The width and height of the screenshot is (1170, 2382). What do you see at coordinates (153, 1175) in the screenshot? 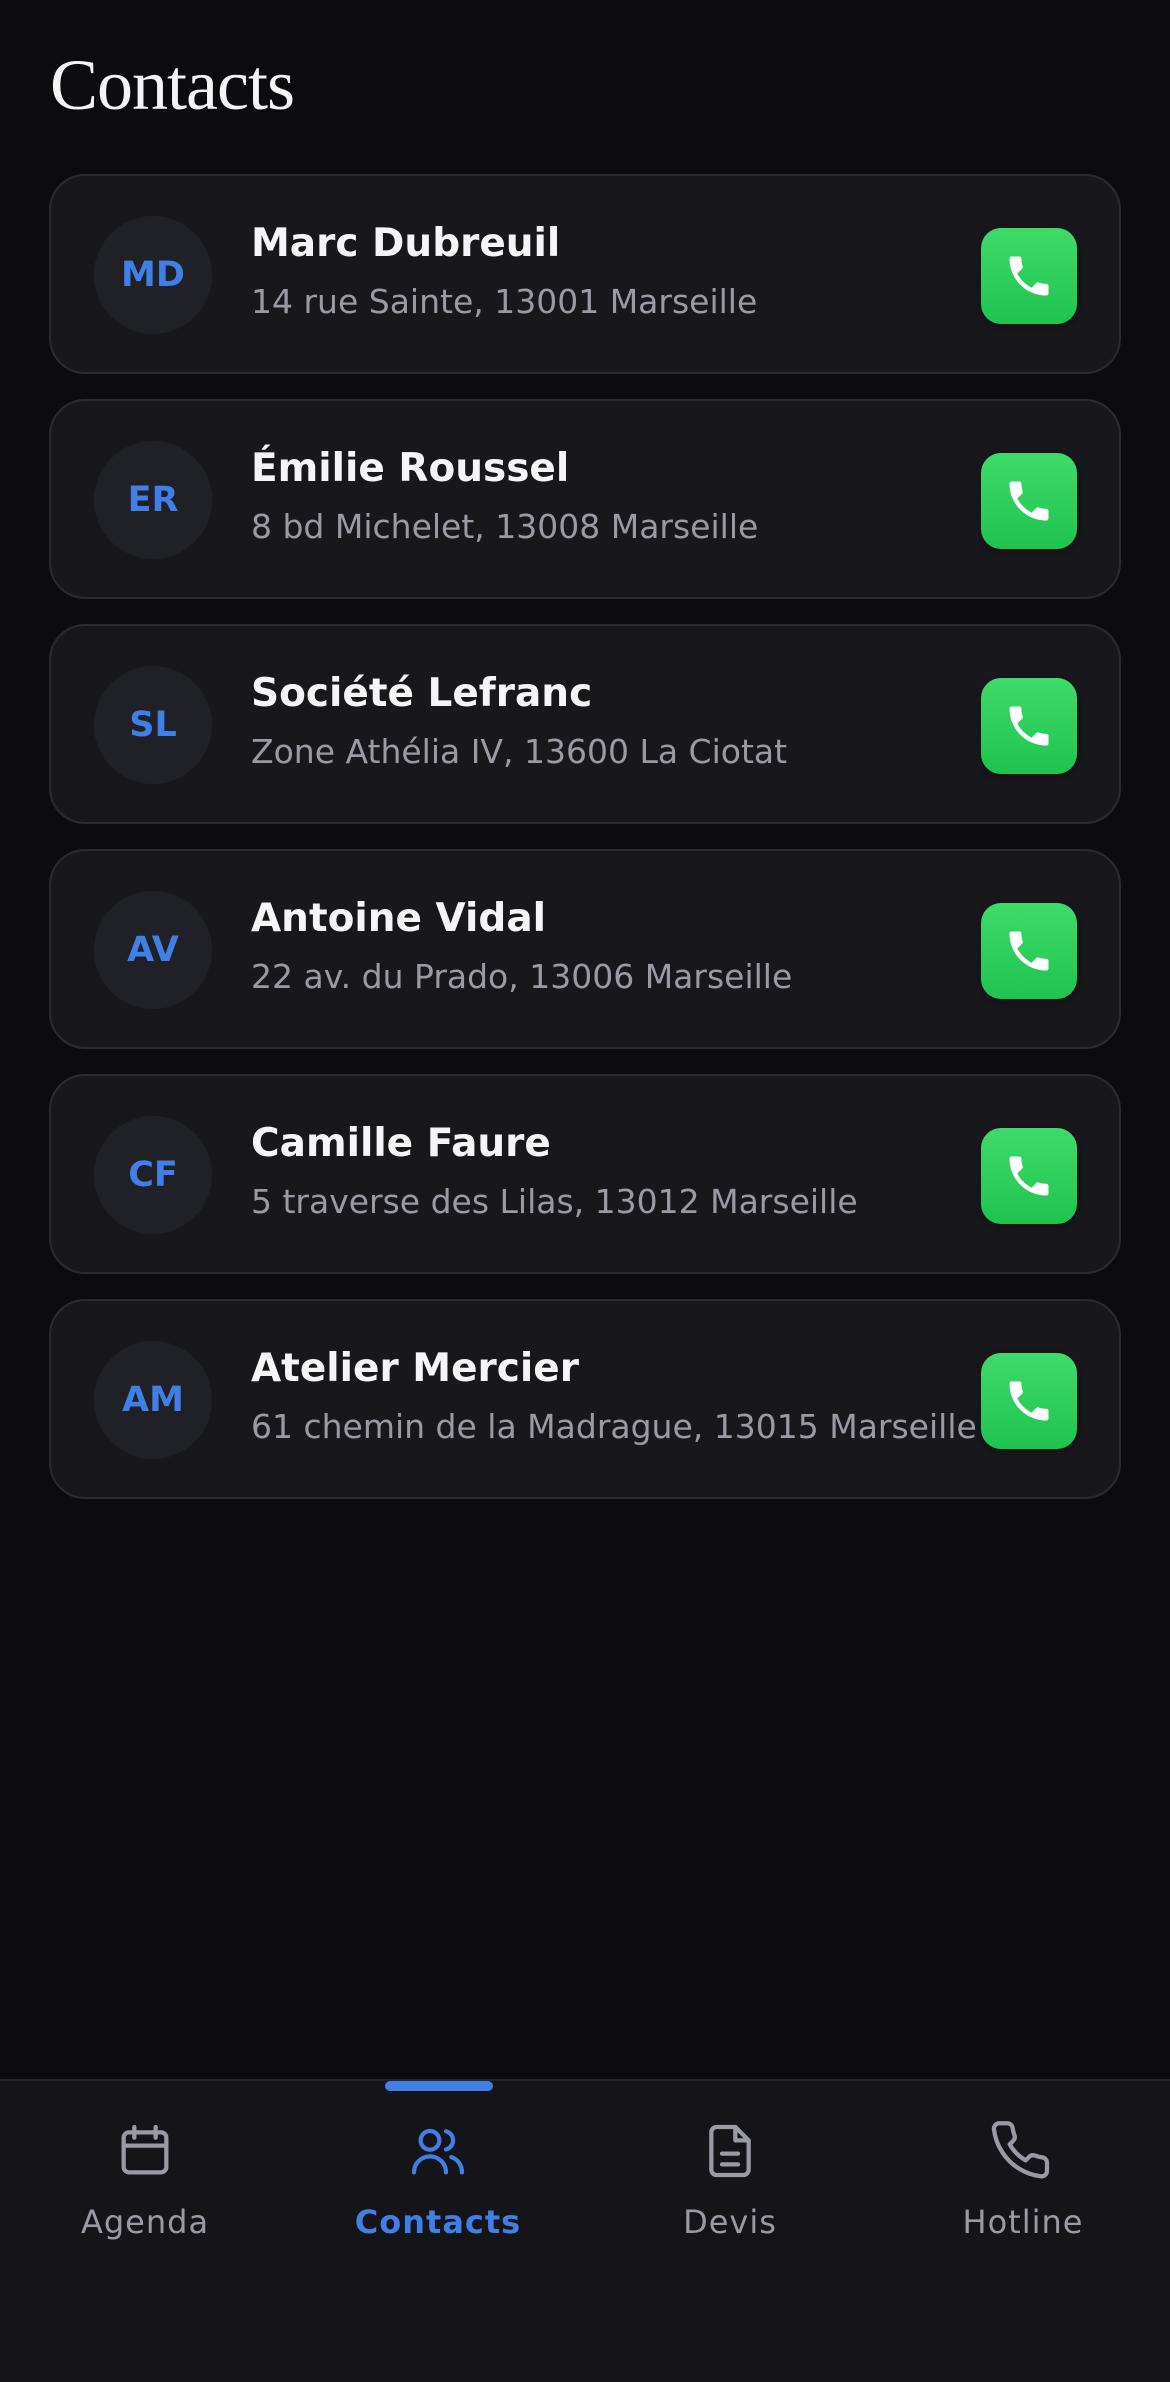
I see `avatar: CF` at bounding box center [153, 1175].